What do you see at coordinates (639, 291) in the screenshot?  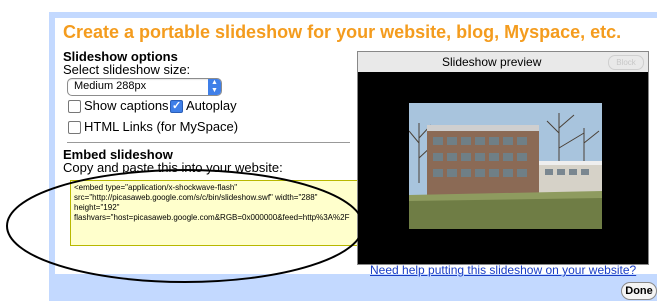 I see `done-button: Done` at bounding box center [639, 291].